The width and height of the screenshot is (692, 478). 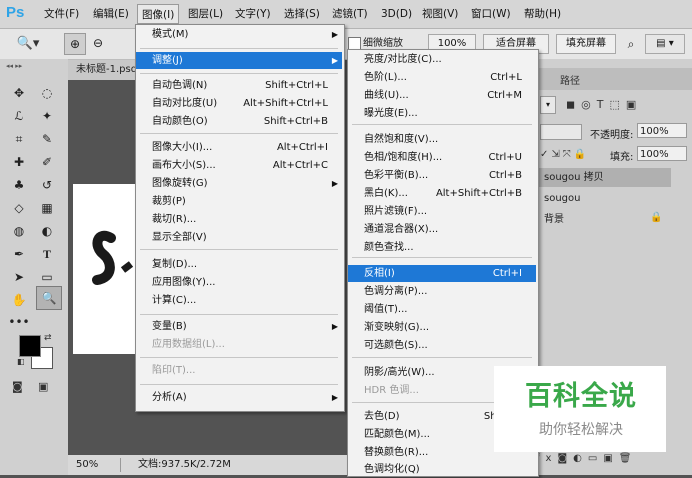 I want to click on pen-tool-icon: ✒, so click(x=19, y=254).